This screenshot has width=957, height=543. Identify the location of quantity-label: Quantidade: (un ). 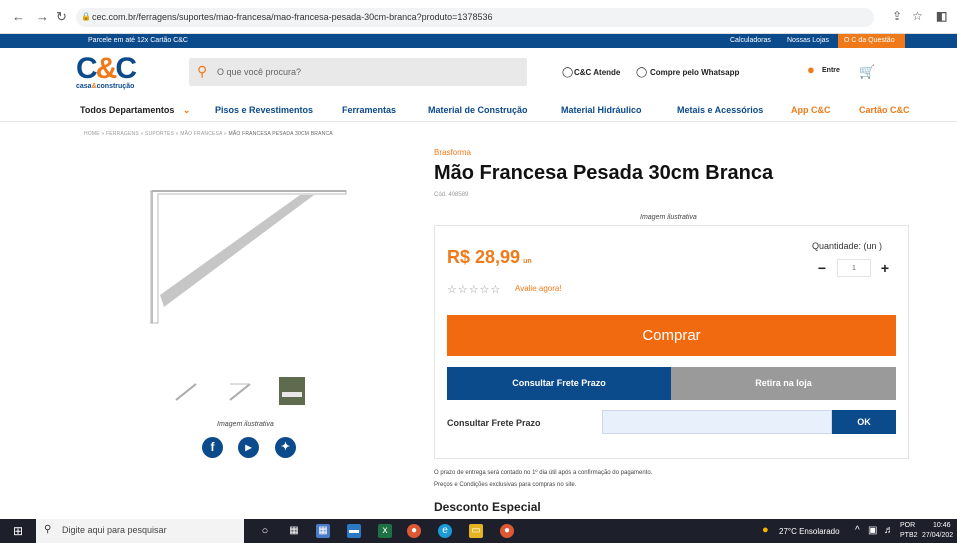
(847, 246).